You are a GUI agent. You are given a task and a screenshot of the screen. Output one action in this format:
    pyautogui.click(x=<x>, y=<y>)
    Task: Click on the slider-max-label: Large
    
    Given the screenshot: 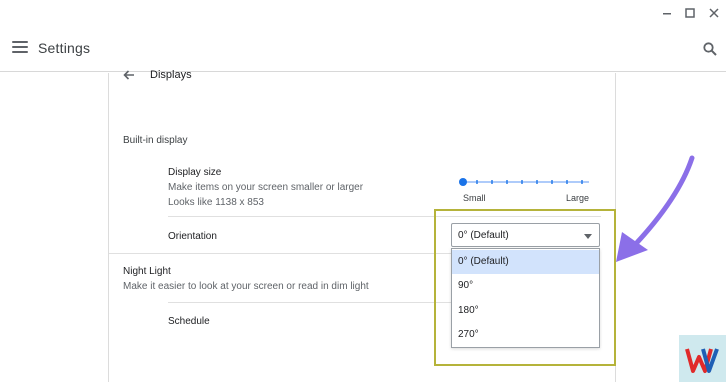 What is the action you would take?
    pyautogui.click(x=578, y=198)
    